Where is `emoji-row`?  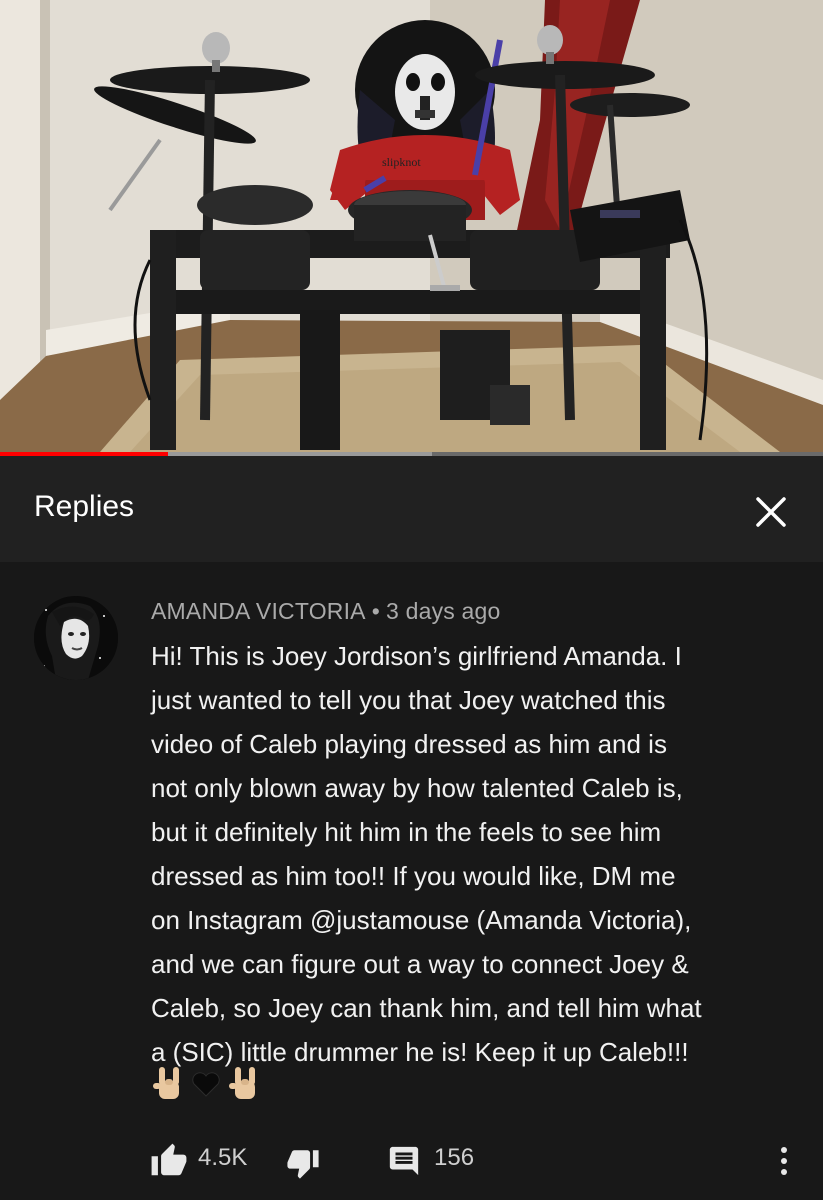 emoji-row is located at coordinates (206, 1084).